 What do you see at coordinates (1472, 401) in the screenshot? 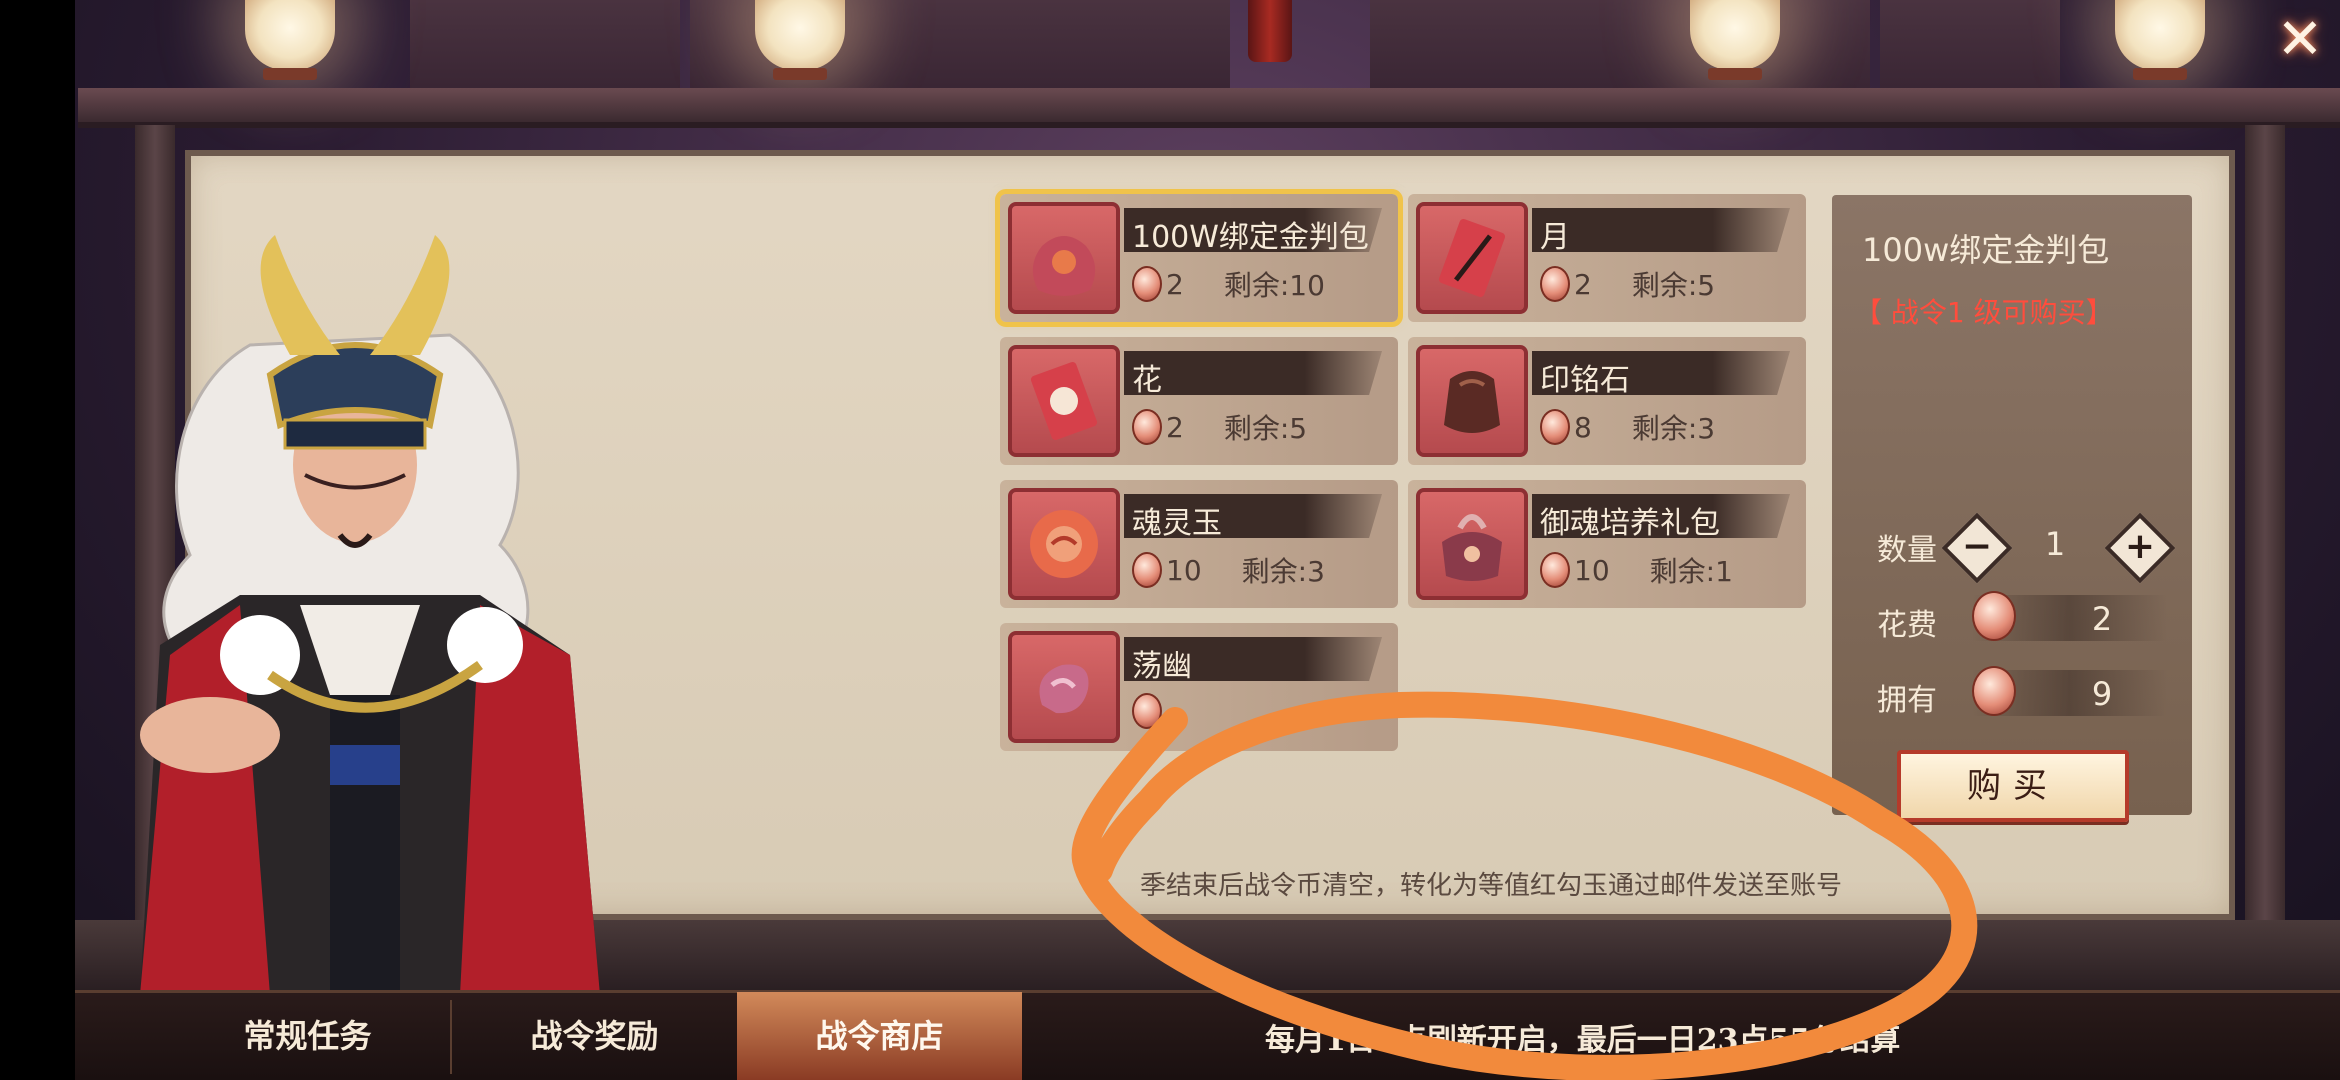
I see `seal-stone-icon` at bounding box center [1472, 401].